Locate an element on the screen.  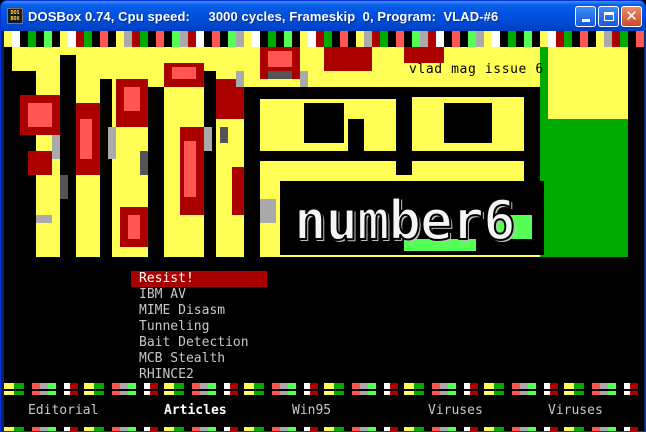
nav-articles: Articles is located at coordinates (195, 410).